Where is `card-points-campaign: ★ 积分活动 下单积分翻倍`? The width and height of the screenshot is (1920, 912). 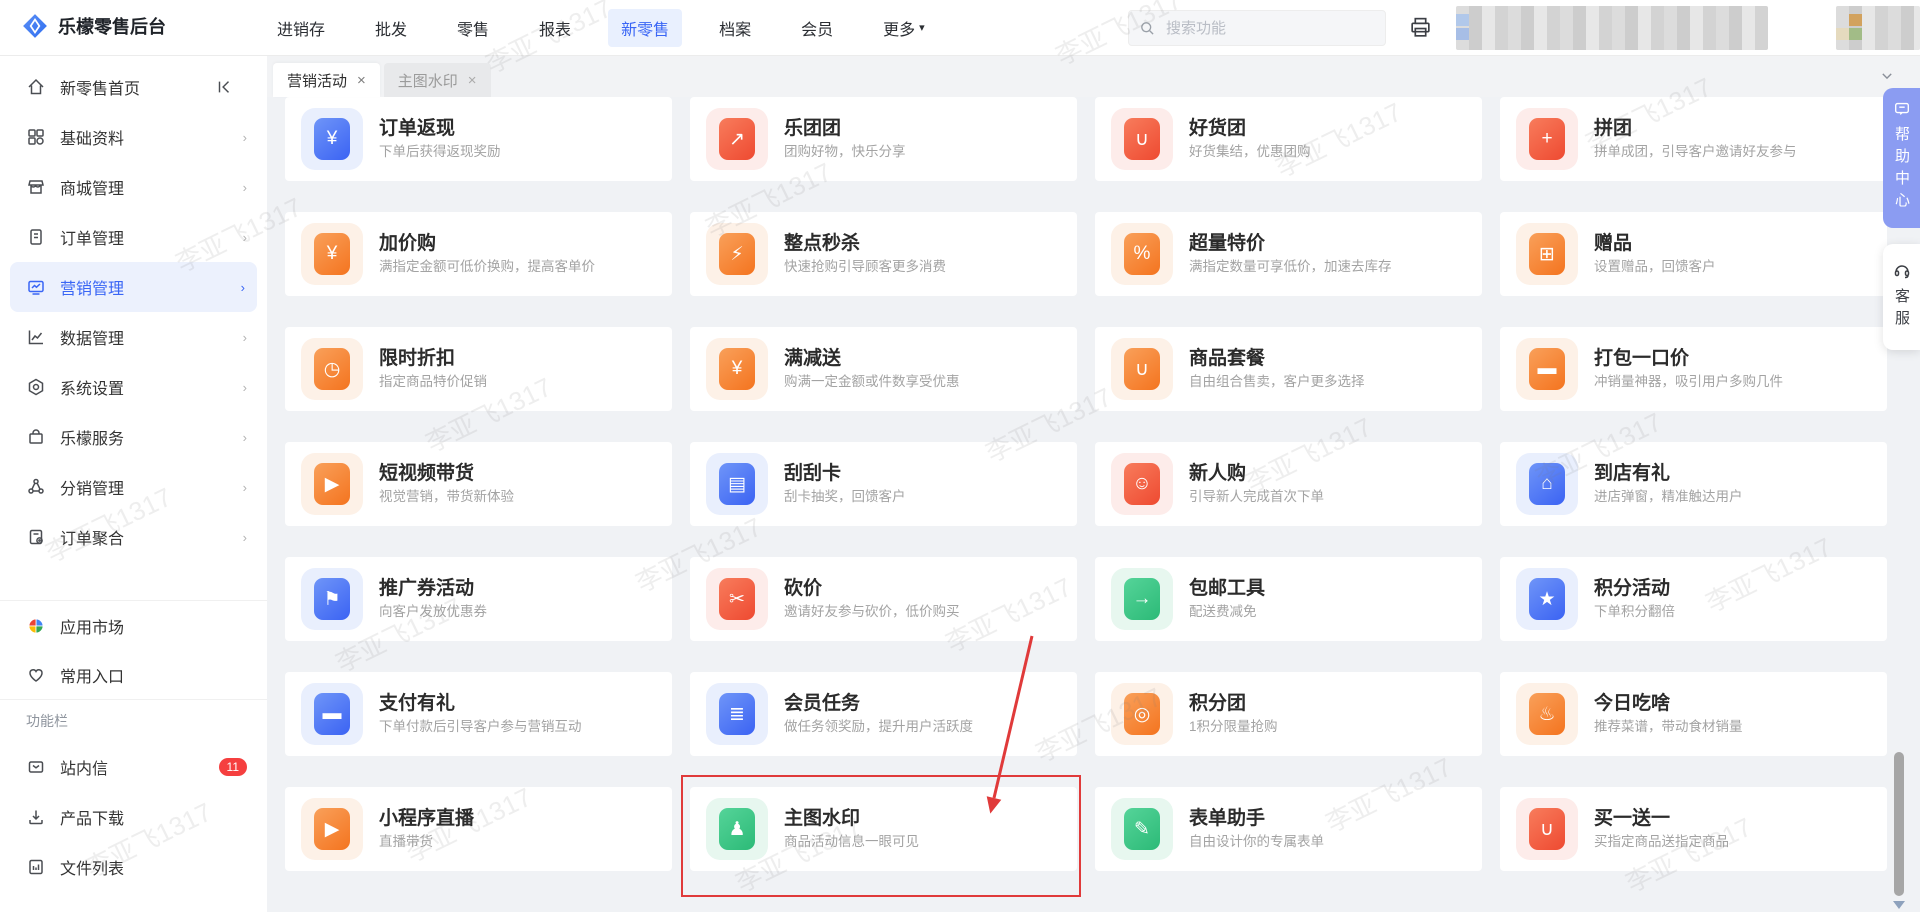 card-points-campaign: ★ 积分活动 下单积分翻倍 is located at coordinates (1693, 599).